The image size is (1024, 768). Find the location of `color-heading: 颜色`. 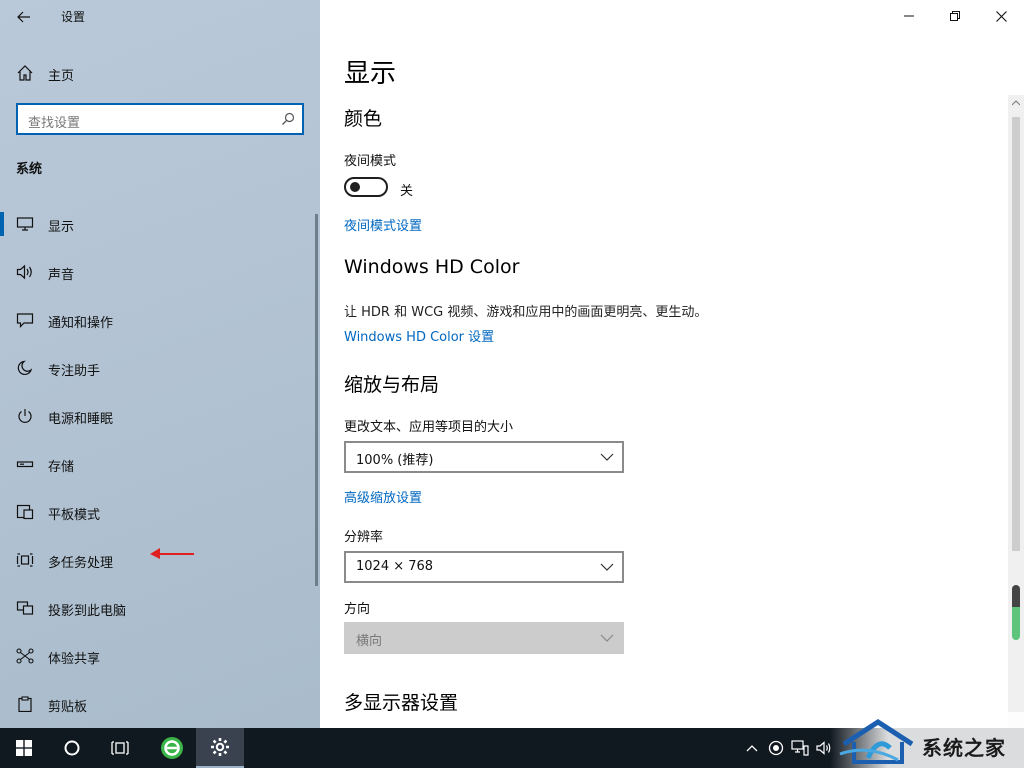

color-heading: 颜色 is located at coordinates (363, 119).